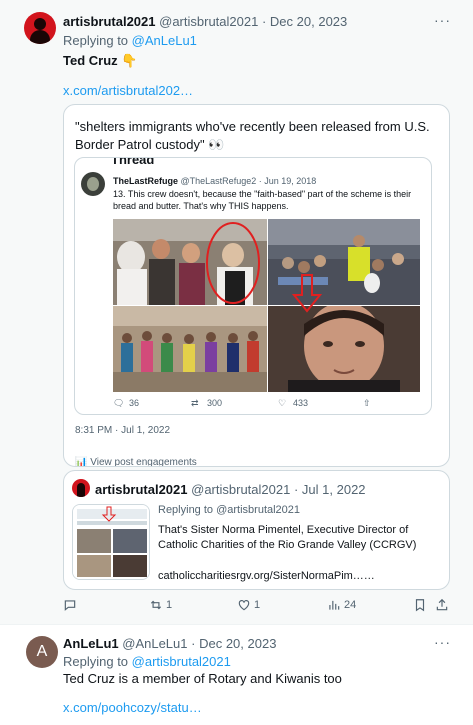 This screenshot has height=725, width=473. I want to click on share-icon, so click(442, 604).